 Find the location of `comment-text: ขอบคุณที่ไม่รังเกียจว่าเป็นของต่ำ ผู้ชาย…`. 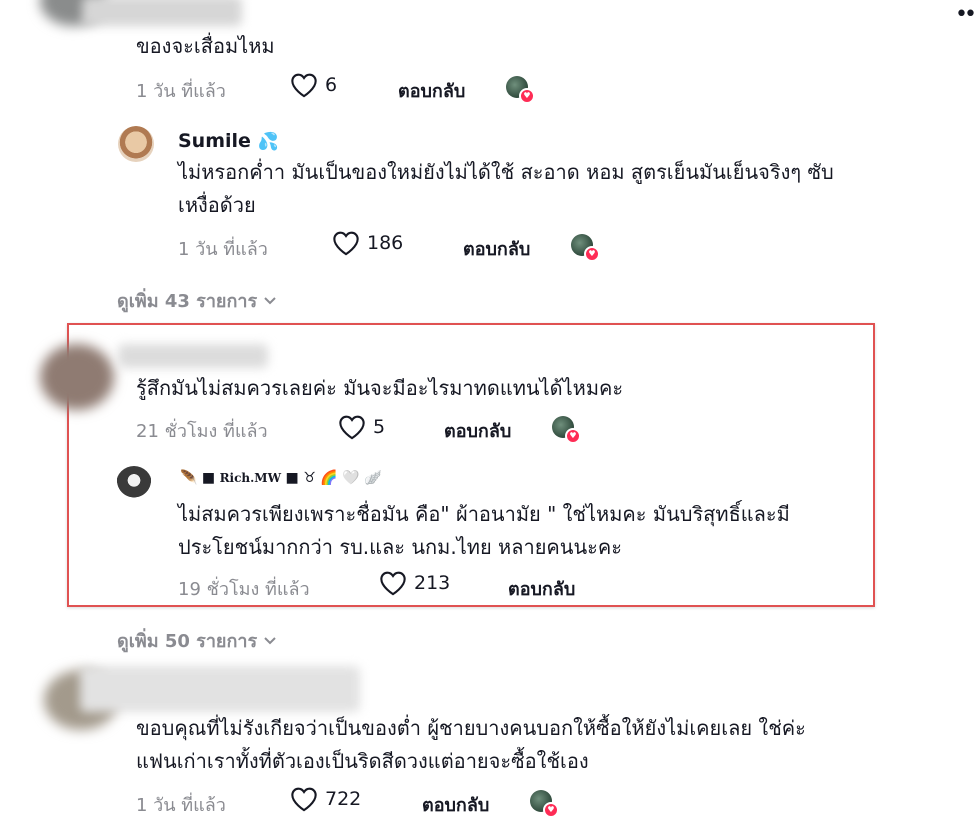

comment-text: ขอบคุณที่ไม่รังเกียจว่าเป็นของต่ำ ผู้ชาย… is located at coordinates (471, 744).